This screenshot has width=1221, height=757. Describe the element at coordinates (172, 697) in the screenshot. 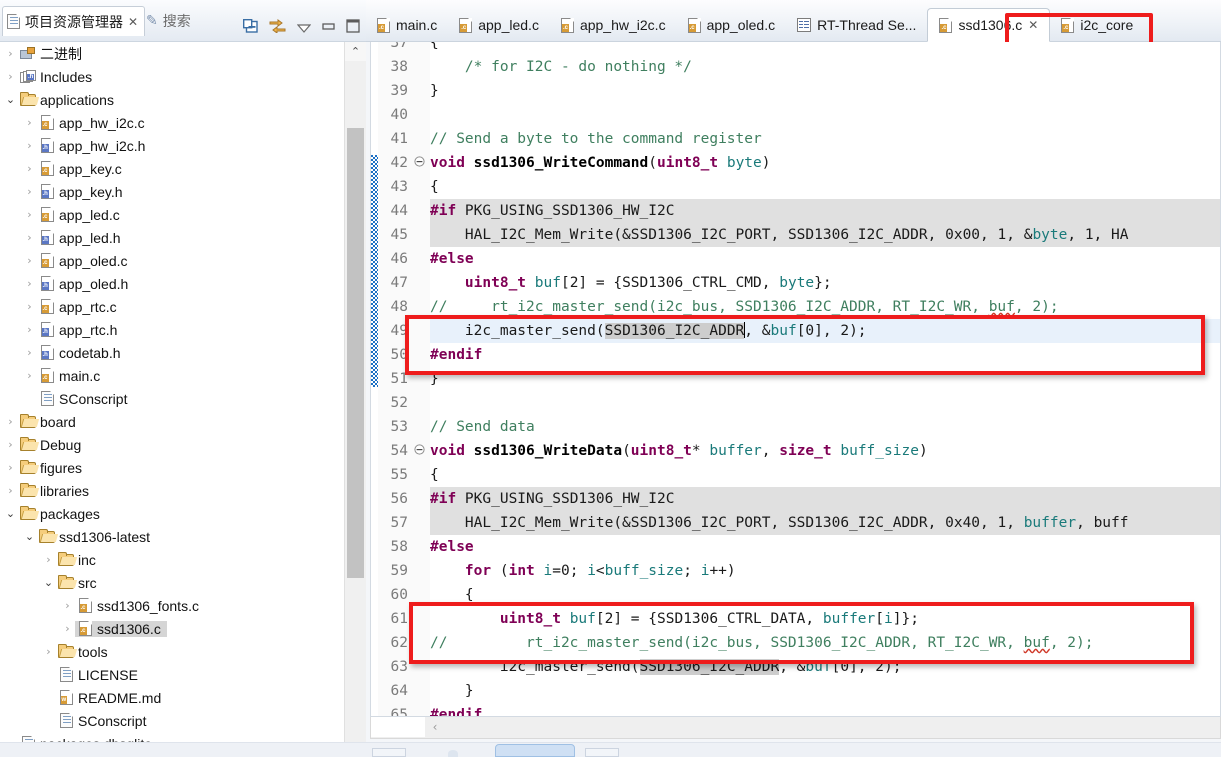

I see `tree-item-readme-md: README.md` at that location.